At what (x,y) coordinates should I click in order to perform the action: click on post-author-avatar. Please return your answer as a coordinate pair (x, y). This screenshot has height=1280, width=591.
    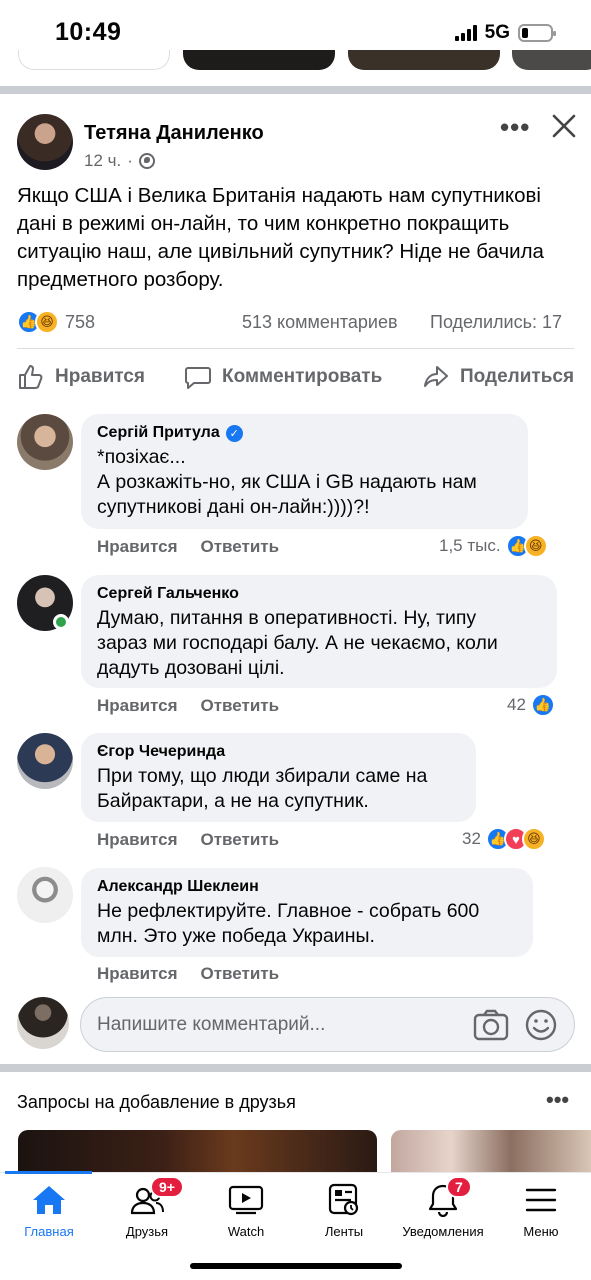
    Looking at the image, I should click on (45, 142).